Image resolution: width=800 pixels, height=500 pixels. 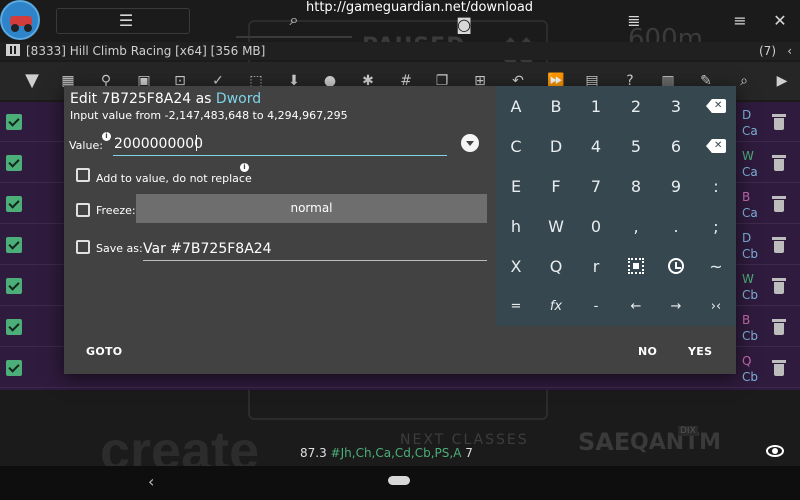 I want to click on key-8: 8, so click(x=636, y=186).